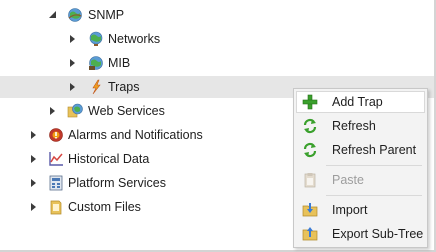 The image size is (436, 252). What do you see at coordinates (124, 87) in the screenshot?
I see `tree-item-label: Traps` at bounding box center [124, 87].